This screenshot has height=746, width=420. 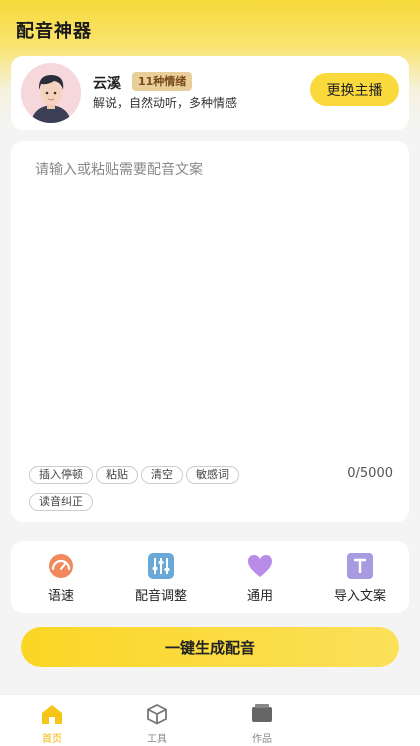 I want to click on tool-voice-adjust-label: 配音调整, so click(x=160, y=596).